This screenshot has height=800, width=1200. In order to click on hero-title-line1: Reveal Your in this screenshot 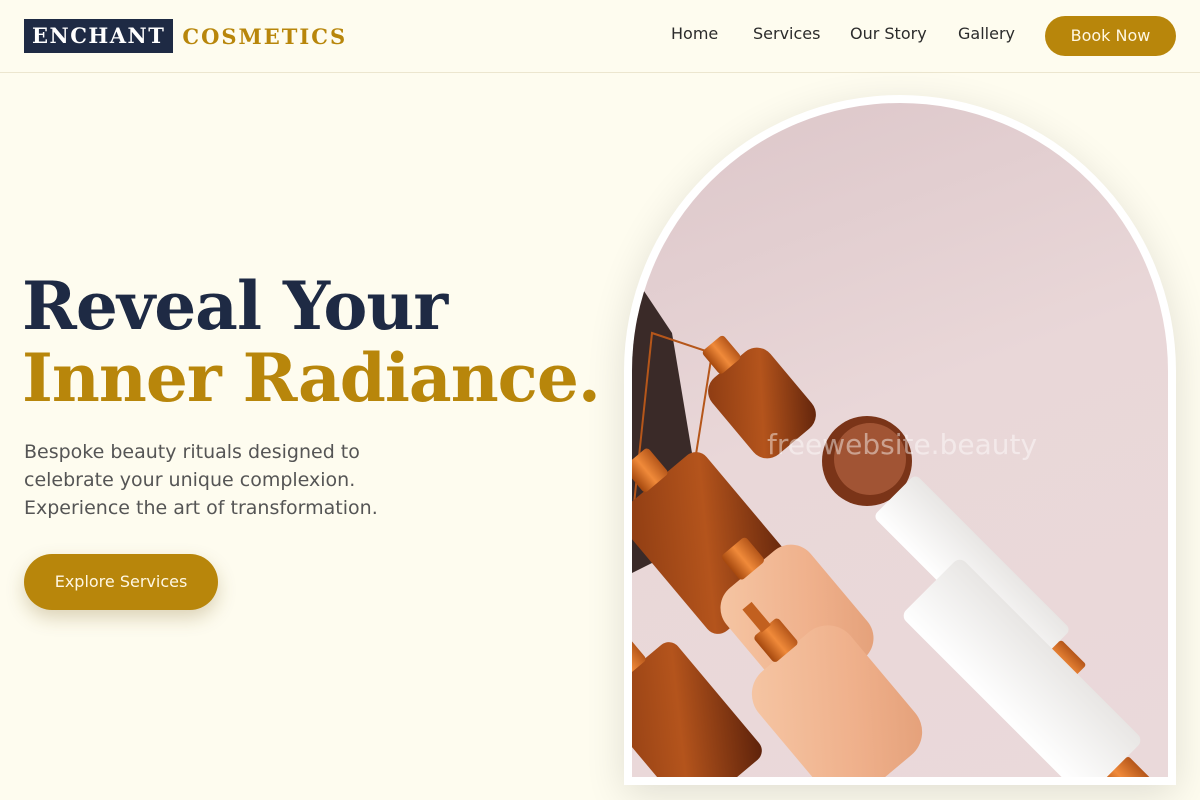, I will do `click(235, 306)`.